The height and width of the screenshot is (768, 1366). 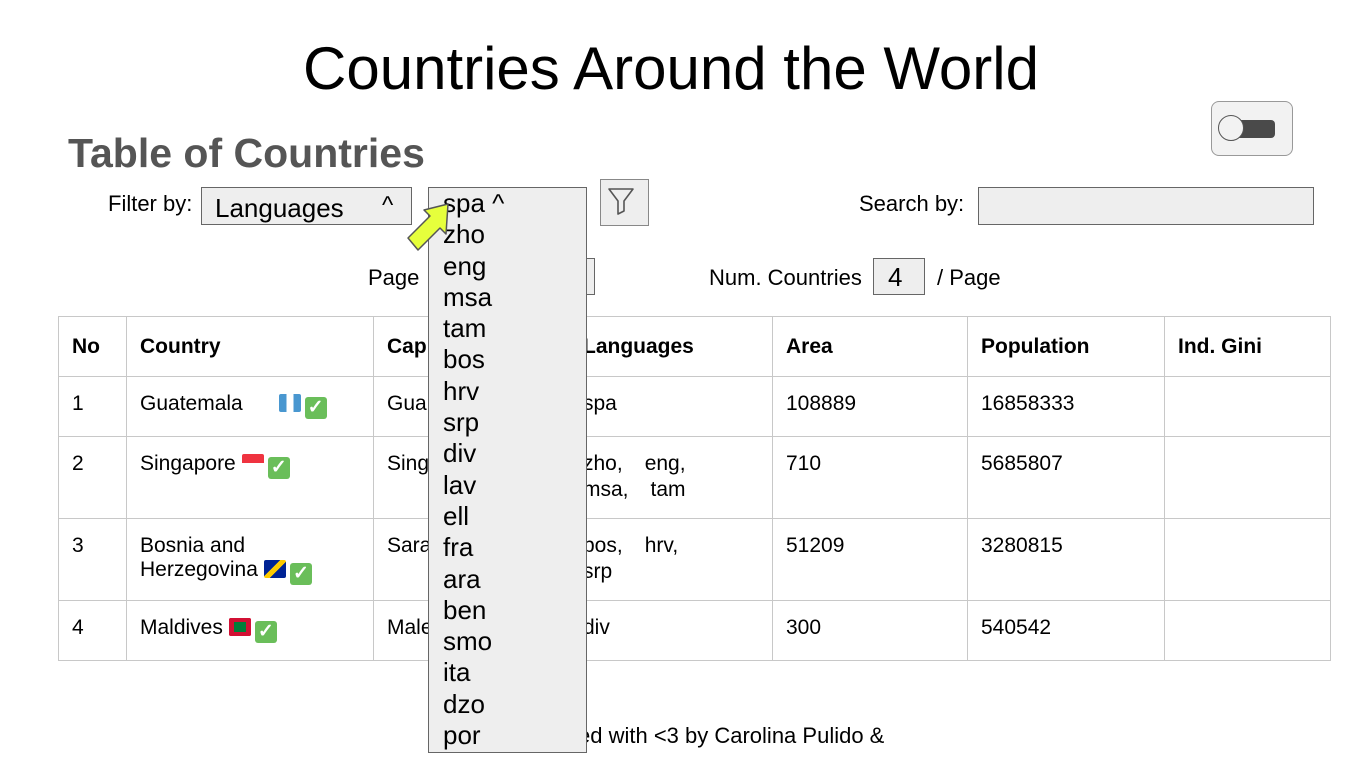 I want to click on dropdown-option: hrv, so click(x=507, y=391).